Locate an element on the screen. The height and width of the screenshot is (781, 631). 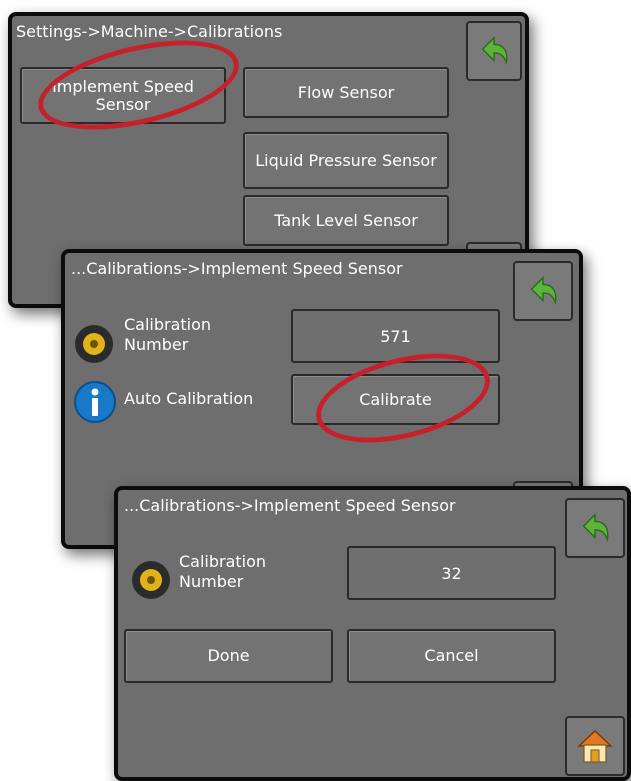
calibration-number-field: 571 is located at coordinates (395, 336).